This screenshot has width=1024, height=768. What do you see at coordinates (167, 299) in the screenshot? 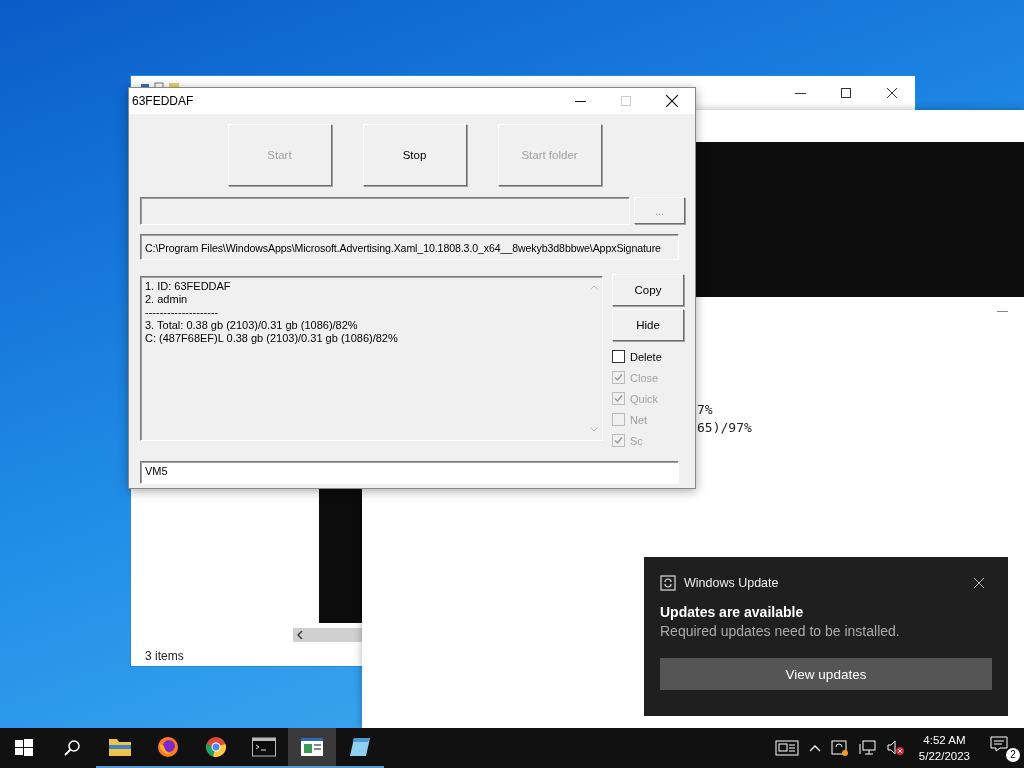
I see `log-line: 2. admin` at bounding box center [167, 299].